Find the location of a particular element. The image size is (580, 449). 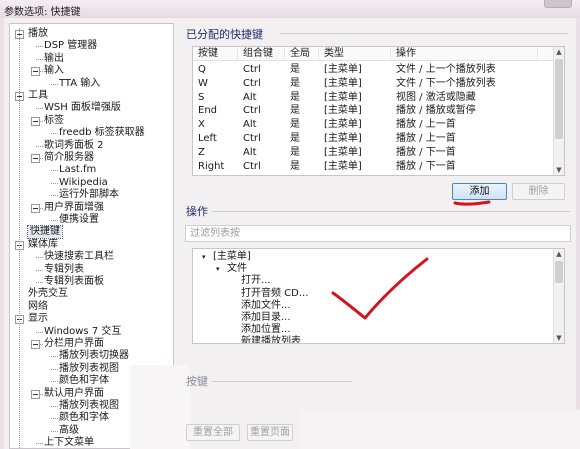

table-scrollbar: ▲ ▼ is located at coordinates (558, 111).